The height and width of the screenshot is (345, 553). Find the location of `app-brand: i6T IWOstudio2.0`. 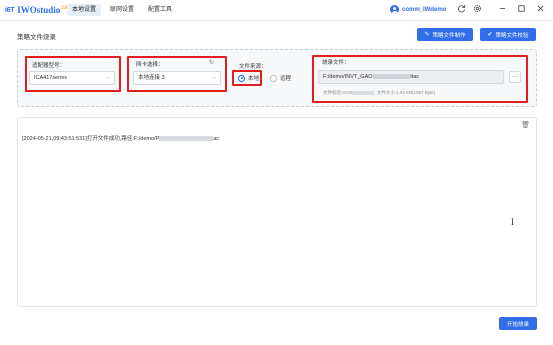

app-brand: i6T IWOstudio2.0 is located at coordinates (36, 10).